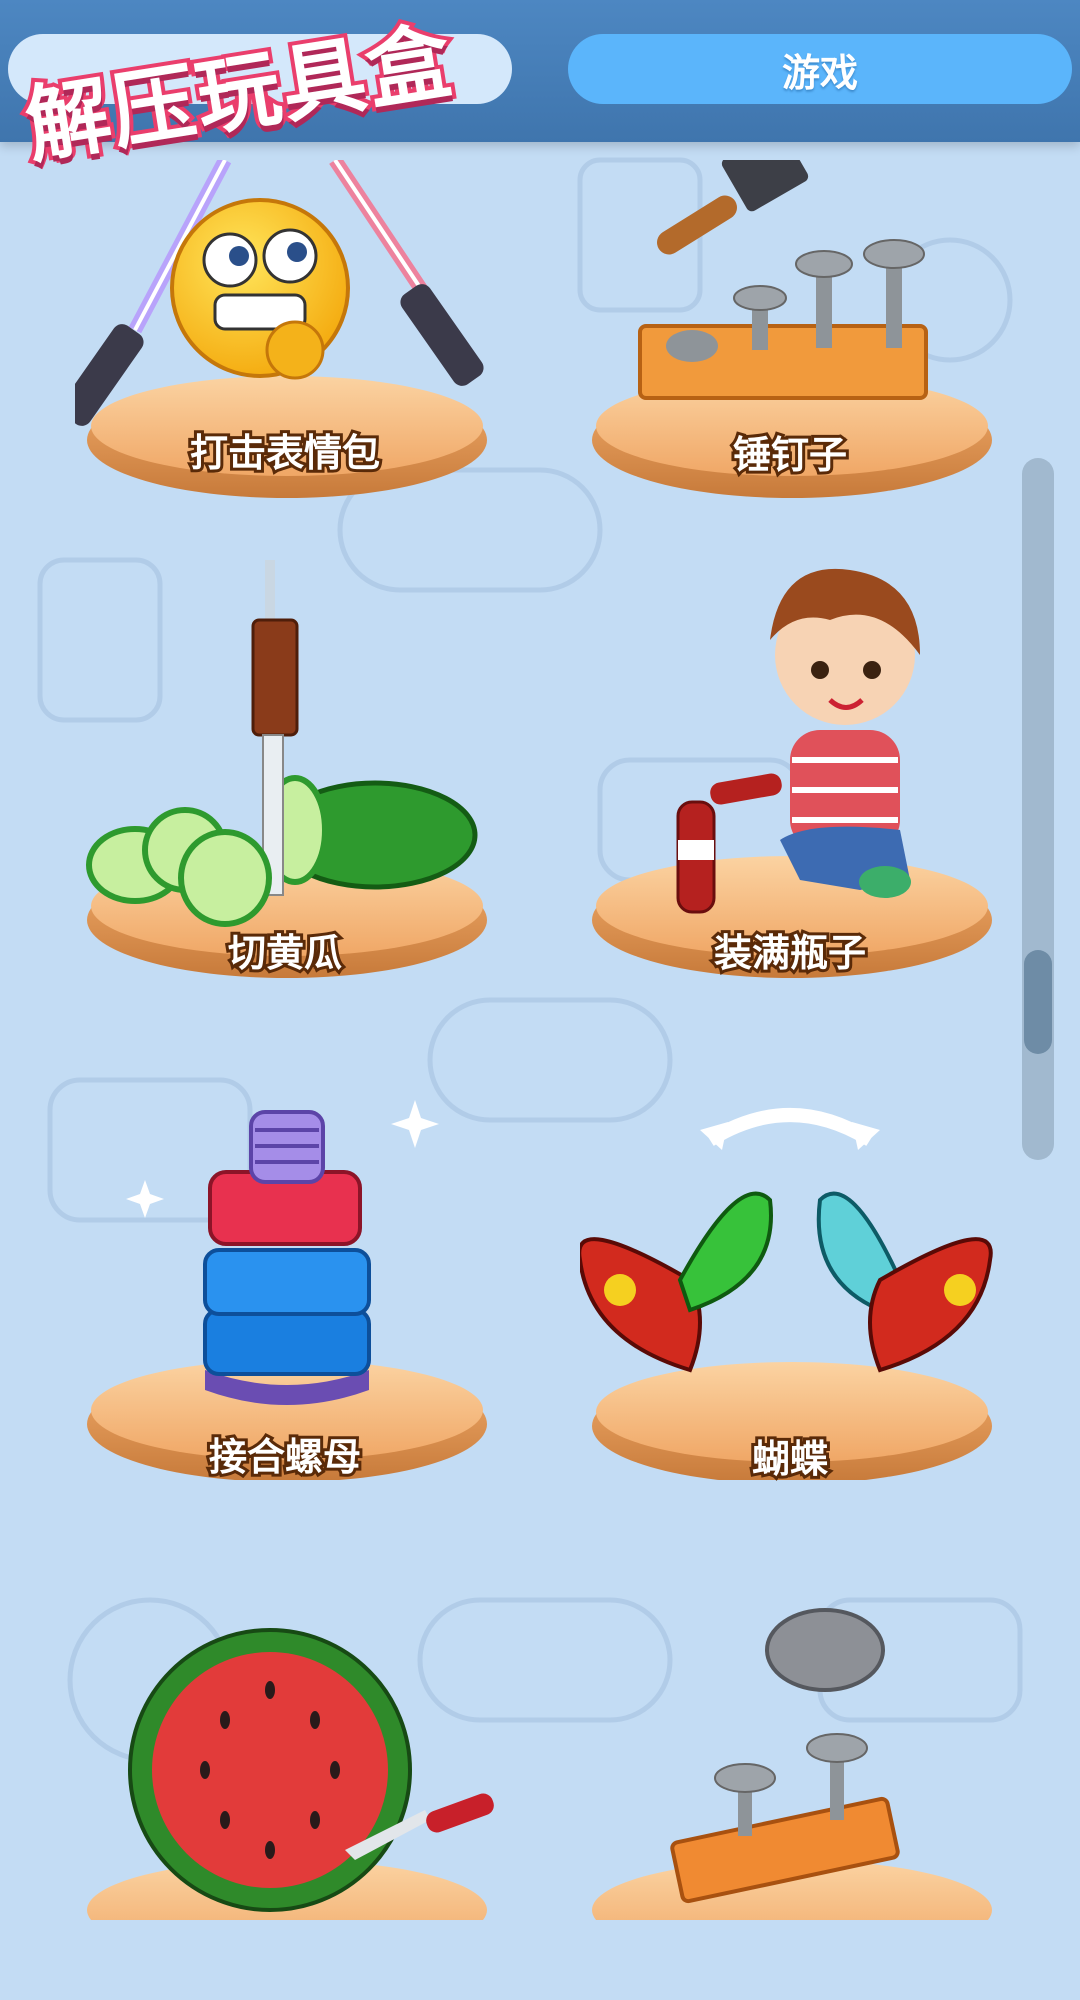  I want to click on game-card-bottle: 装满瓶子, so click(790, 770).